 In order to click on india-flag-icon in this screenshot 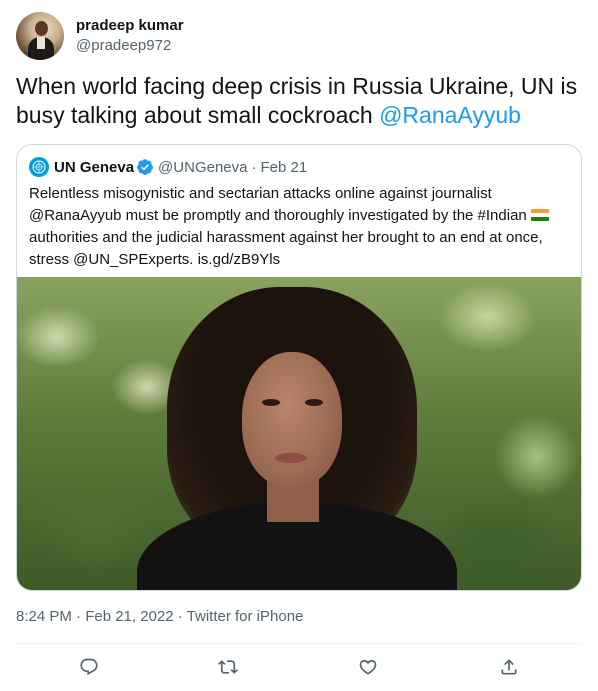, I will do `click(539, 215)`.